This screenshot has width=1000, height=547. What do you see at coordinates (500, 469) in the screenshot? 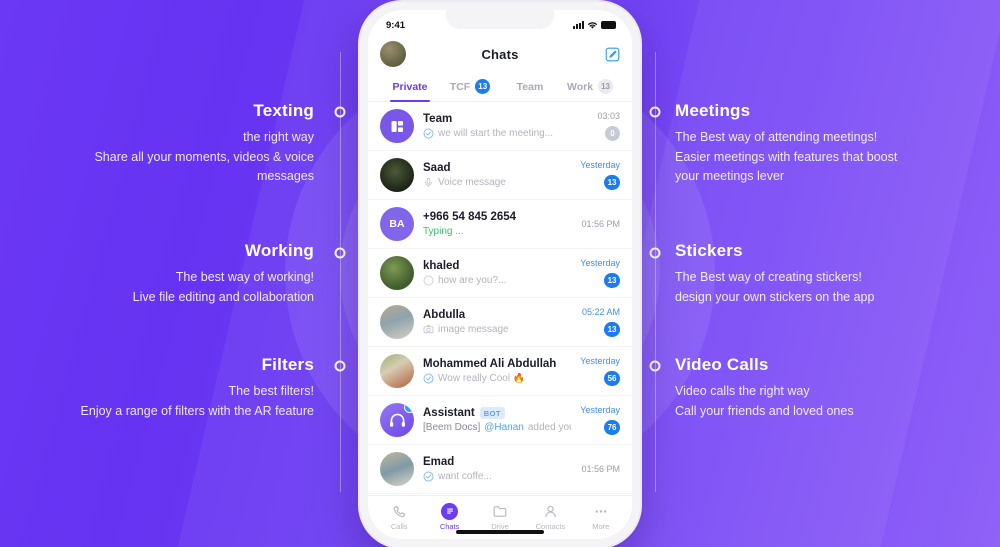
I see `chat-list-item: Emad want coffe... 01:56 PM` at bounding box center [500, 469].